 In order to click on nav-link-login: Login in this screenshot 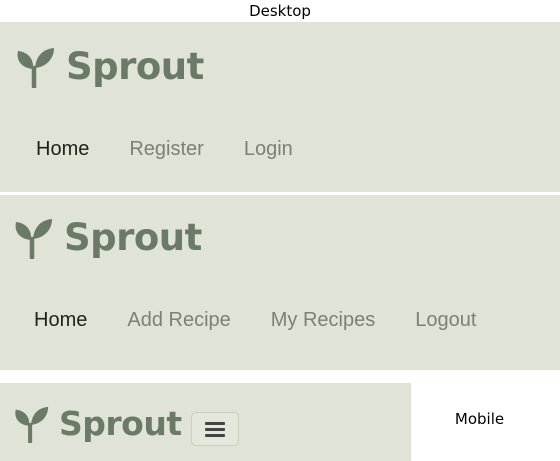, I will do `click(268, 149)`.